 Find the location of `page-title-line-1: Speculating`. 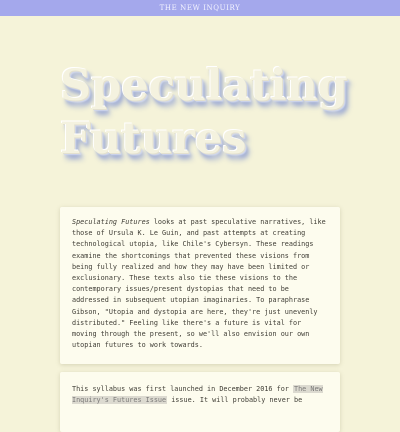

page-title-line-1: Speculating is located at coordinates (204, 86).